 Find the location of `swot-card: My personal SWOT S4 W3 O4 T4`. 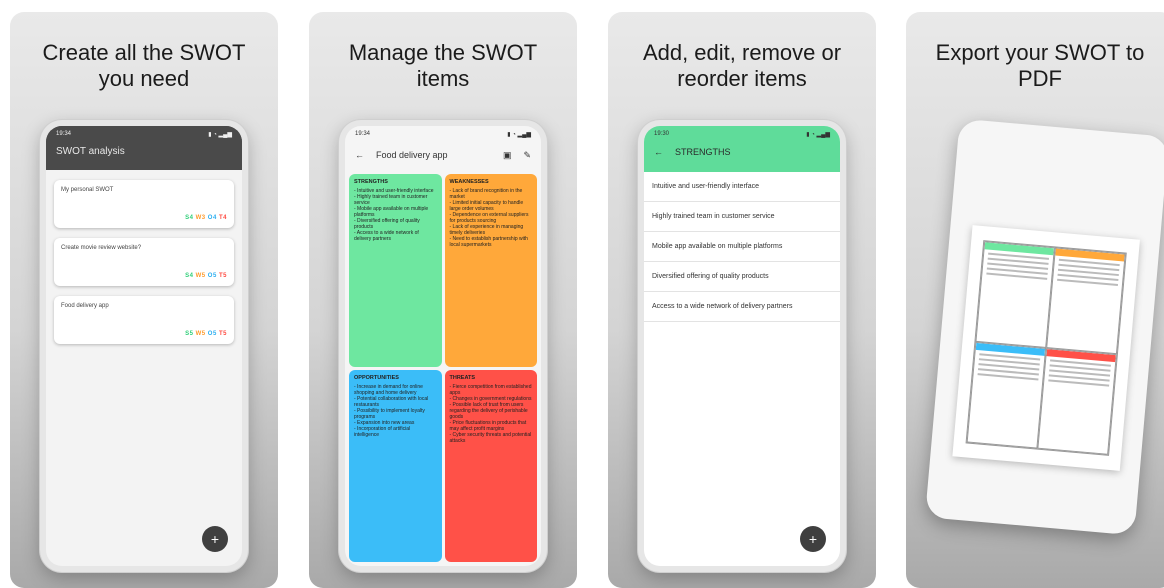

swot-card: My personal SWOT S4 W3 O4 T4 is located at coordinates (144, 204).